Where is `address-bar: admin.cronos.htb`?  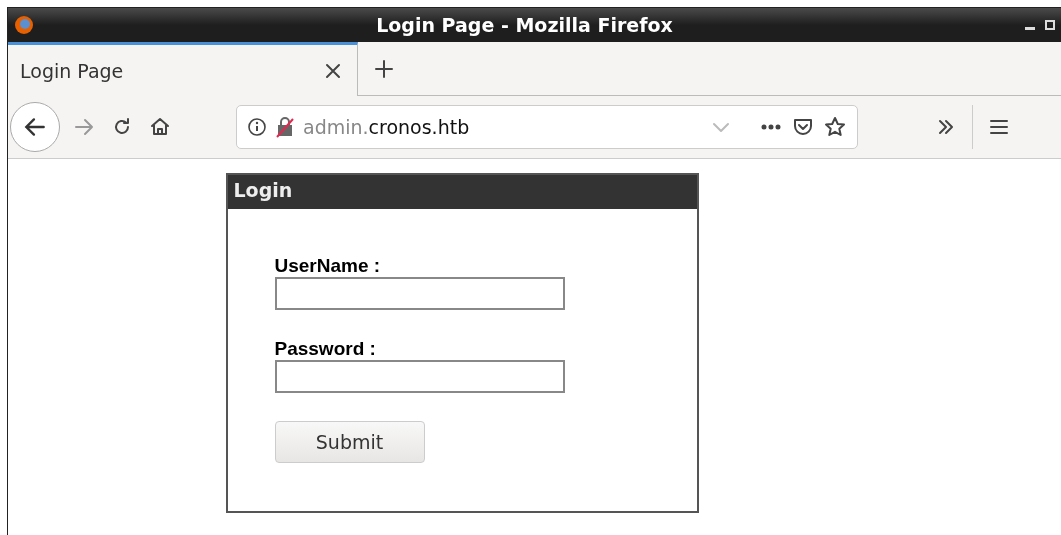
address-bar: admin.cronos.htb is located at coordinates (547, 127).